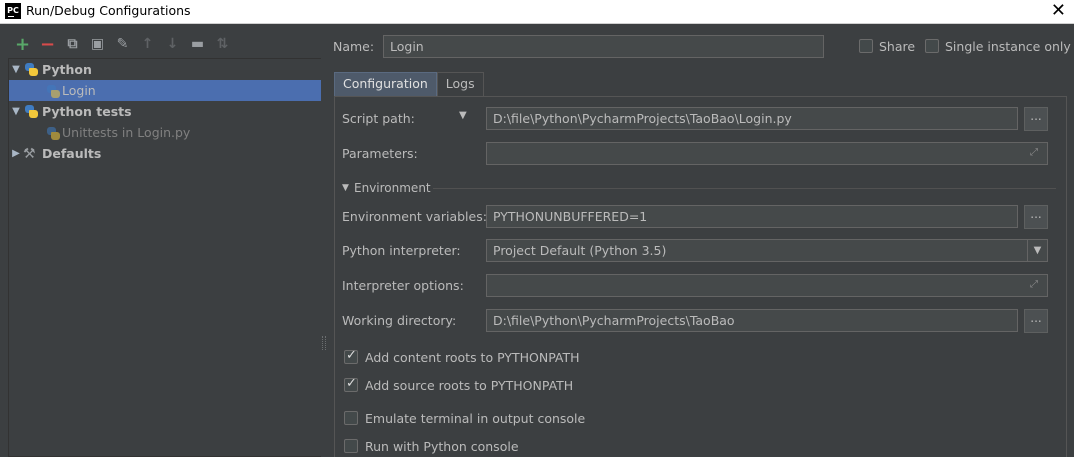 This screenshot has height=457, width=1074. Describe the element at coordinates (31, 112) in the screenshot. I see `python-tests-icon` at that location.